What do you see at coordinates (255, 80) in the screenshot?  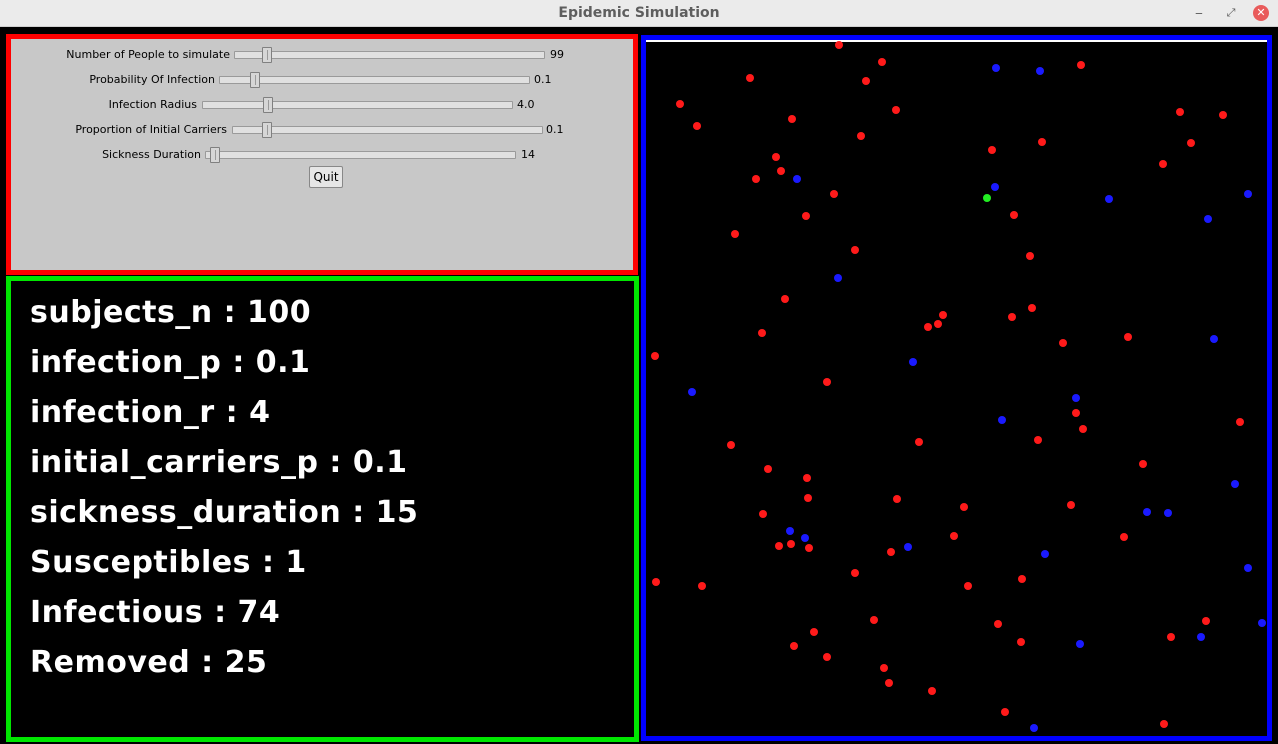 I see `slider-infection-prob-handle` at bounding box center [255, 80].